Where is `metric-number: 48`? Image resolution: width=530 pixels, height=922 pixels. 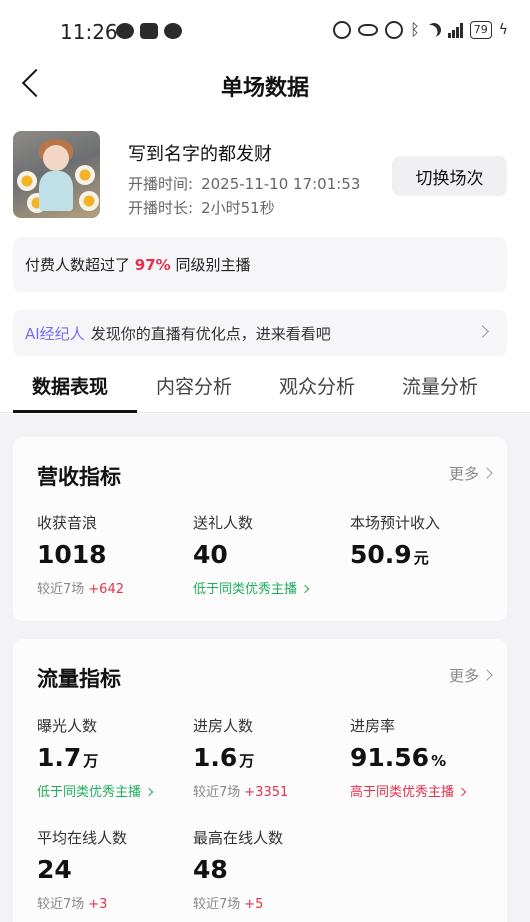 metric-number: 48 is located at coordinates (210, 869).